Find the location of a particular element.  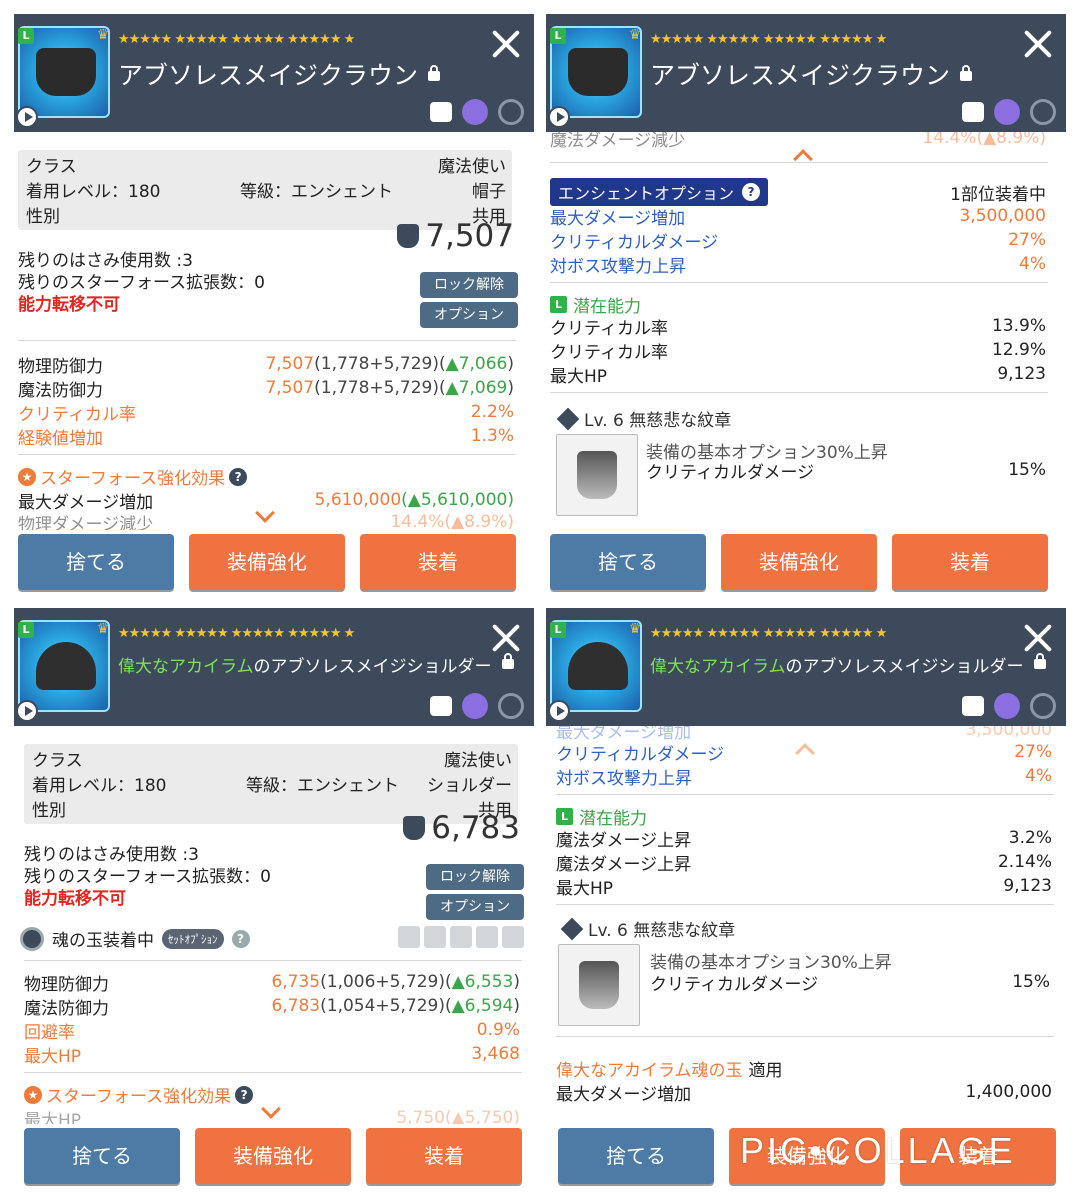

stat-value: 2.2% is located at coordinates (492, 412).